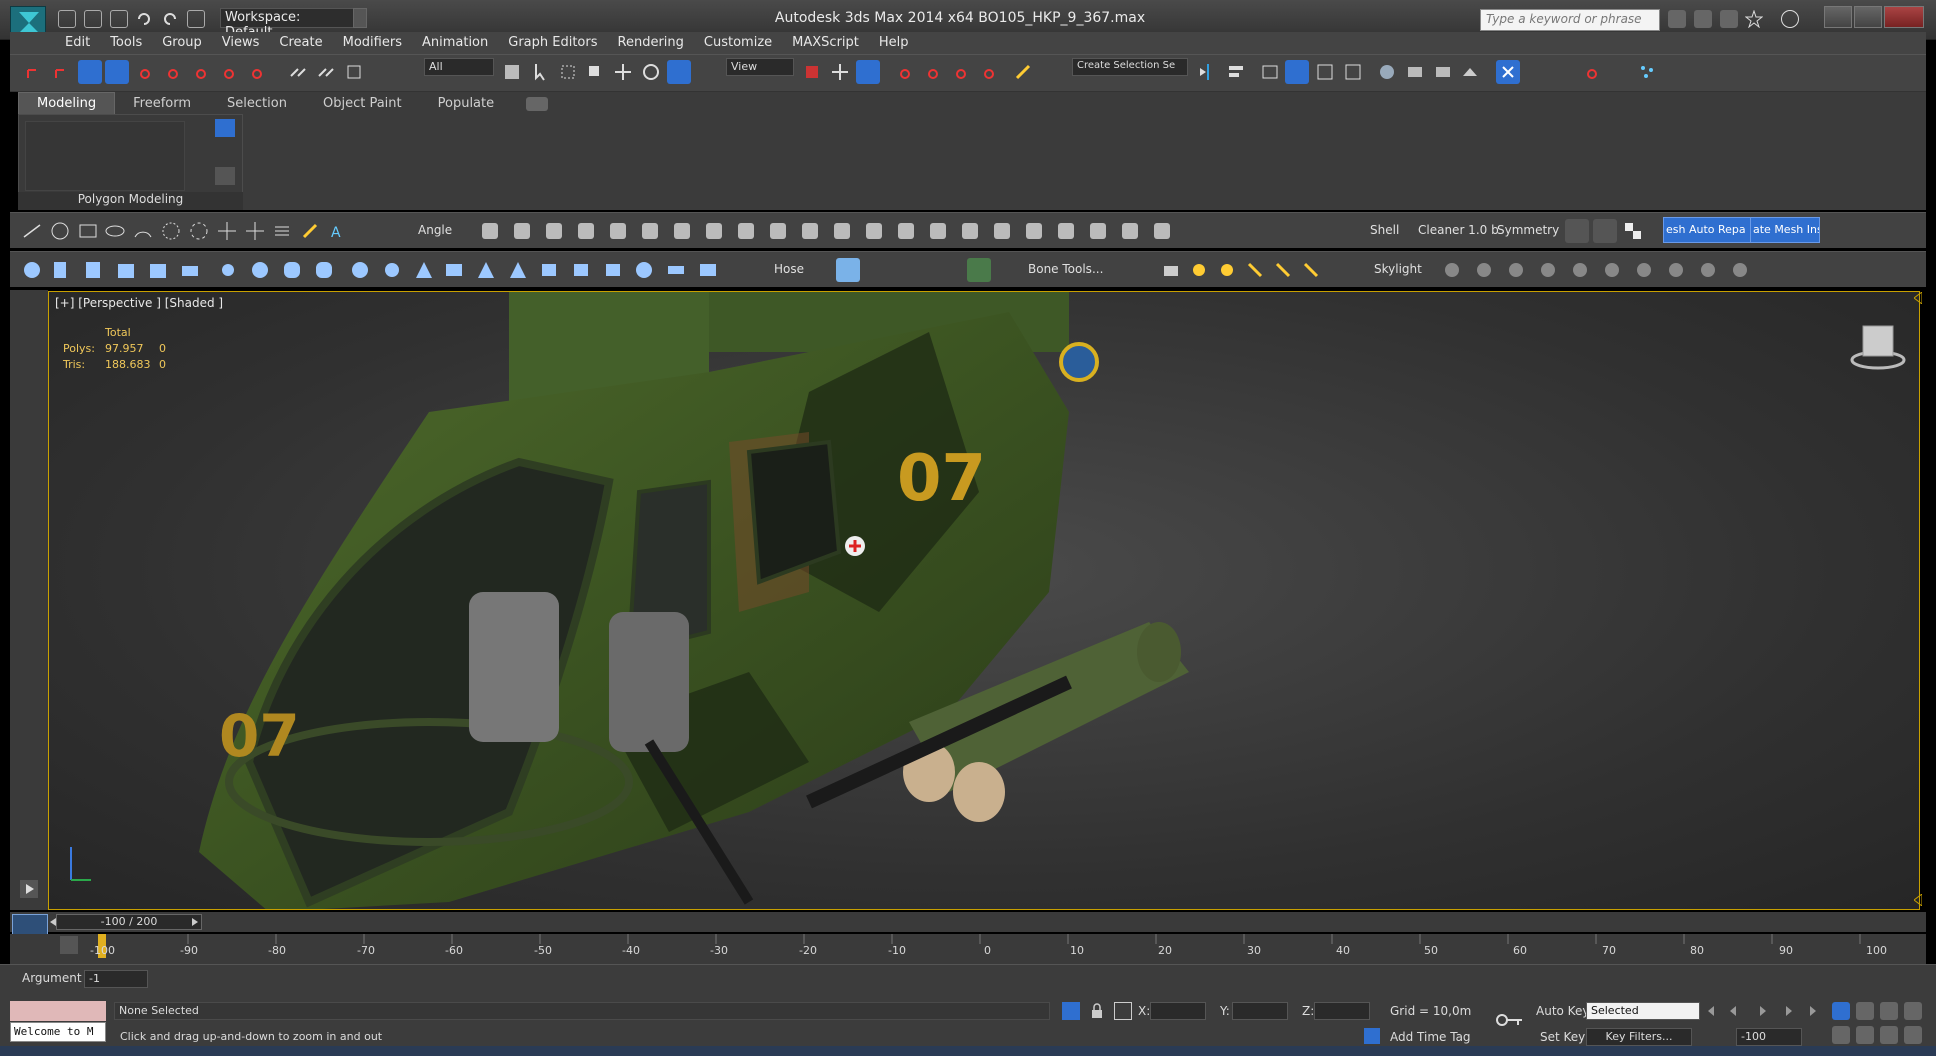 The image size is (1936, 1056). Describe the element at coordinates (1023, 72) in the screenshot. I see `edit-named-selection-icon` at that location.